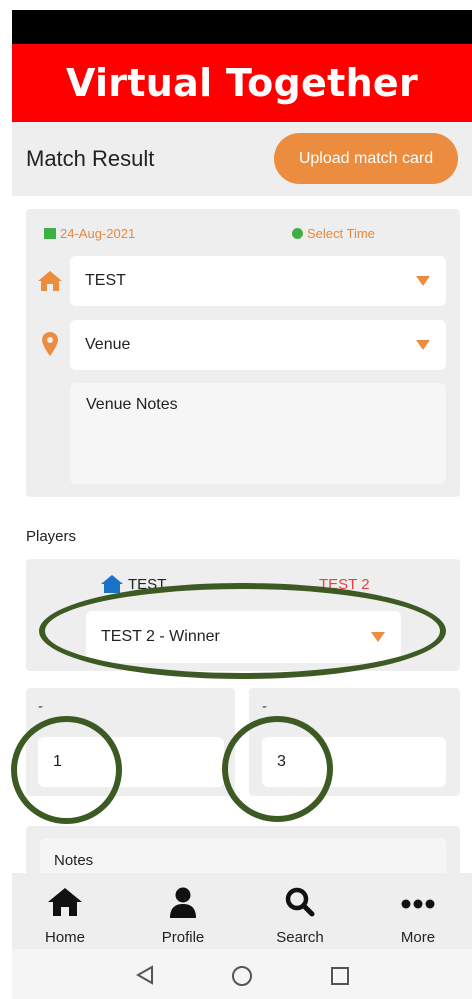 This screenshot has width=472, height=999. I want to click on system-navigation-bar, so click(242, 974).